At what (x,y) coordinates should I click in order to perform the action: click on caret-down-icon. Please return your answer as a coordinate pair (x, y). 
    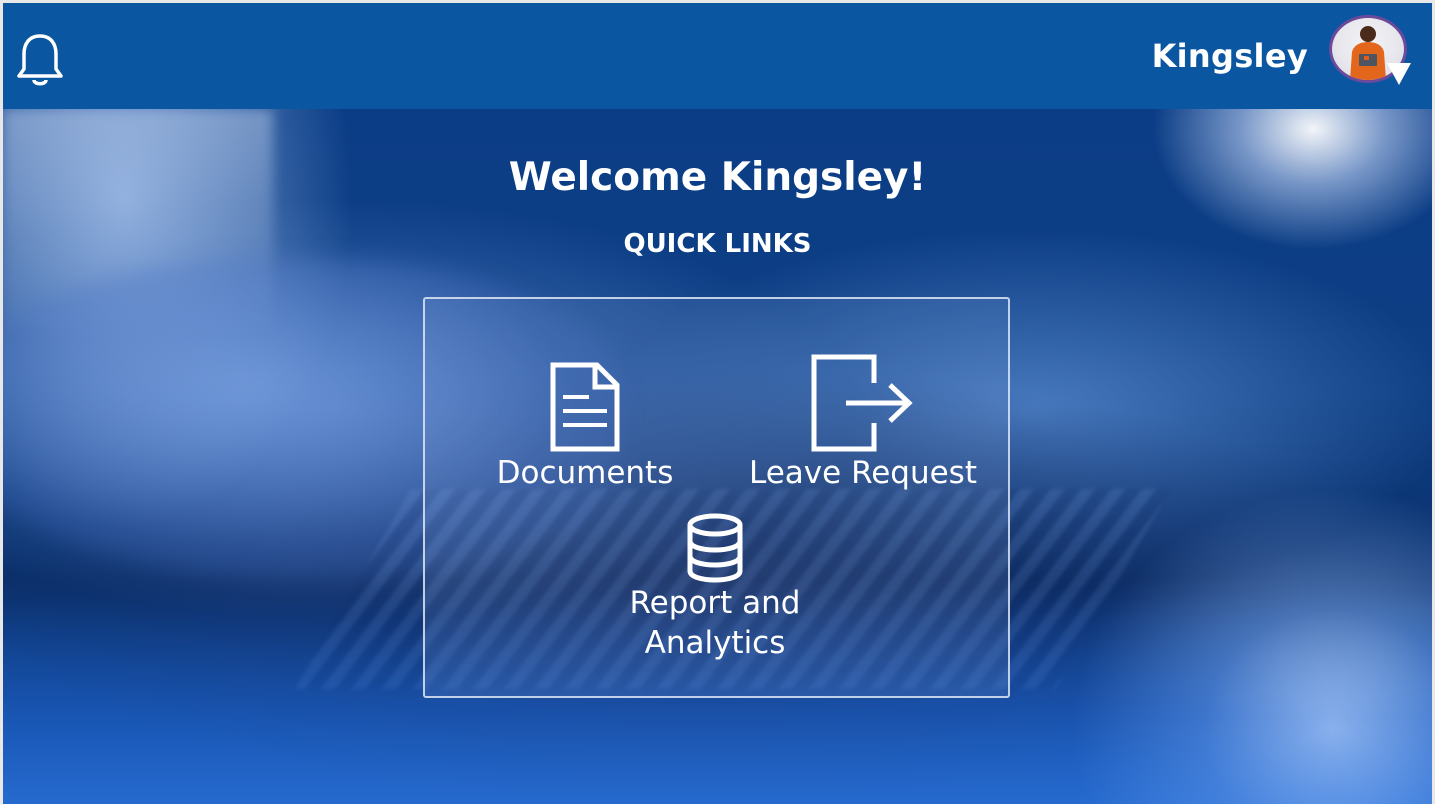
    Looking at the image, I should click on (1399, 74).